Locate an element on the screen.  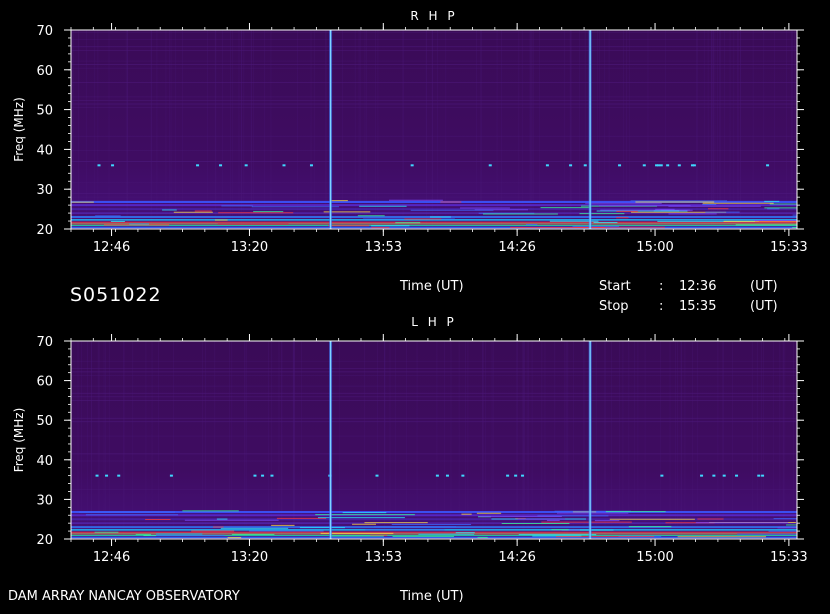
stop-time: 15:35 is located at coordinates (698, 306).